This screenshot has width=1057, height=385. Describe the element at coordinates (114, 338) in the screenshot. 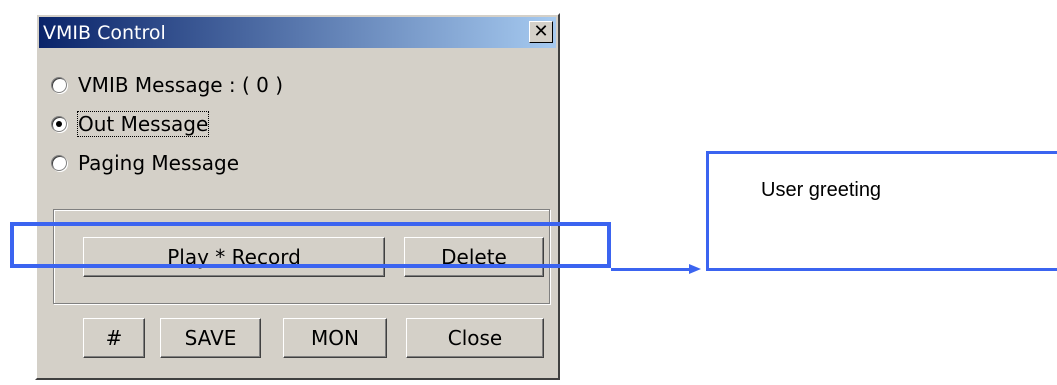

I see `hash-button: #` at that location.